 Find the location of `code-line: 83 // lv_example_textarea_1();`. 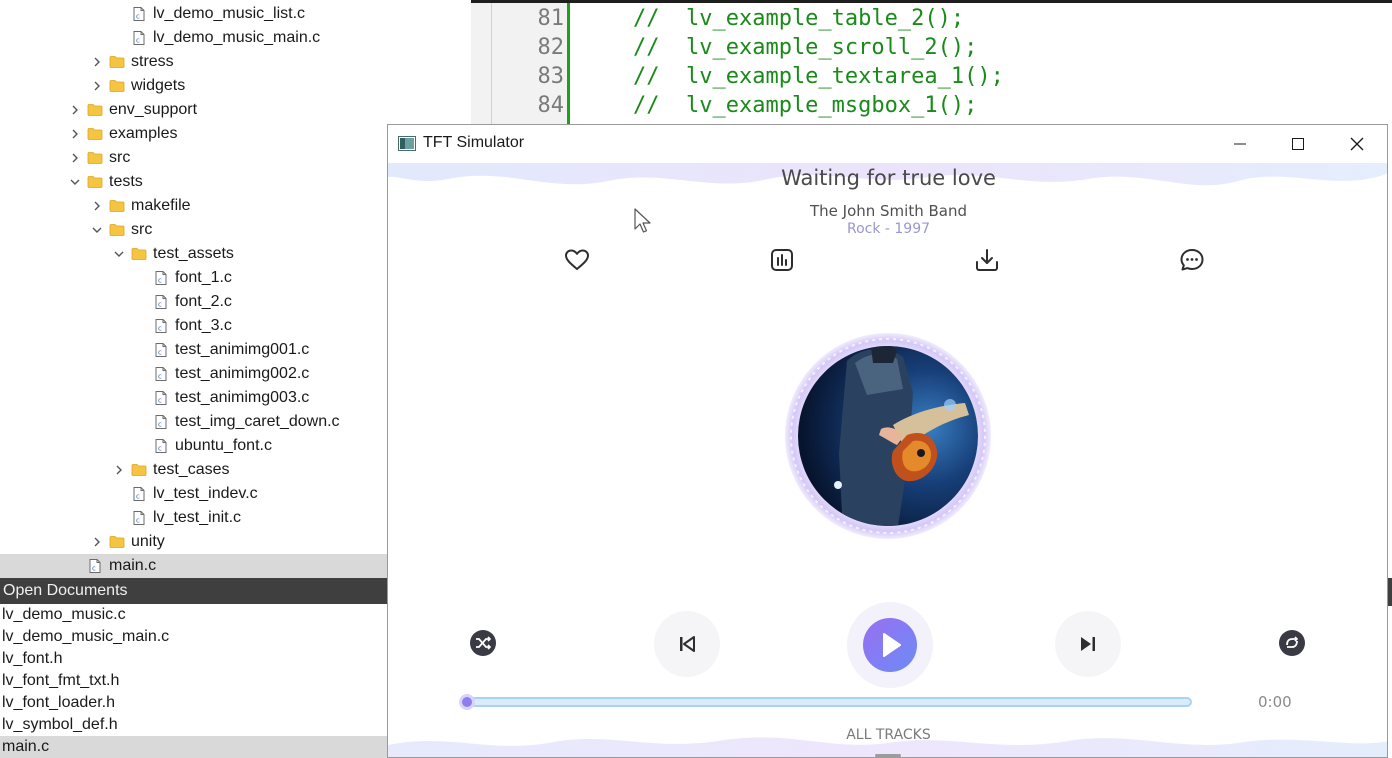

code-line: 83 // lv_example_textarea_1(); is located at coordinates (931, 76).